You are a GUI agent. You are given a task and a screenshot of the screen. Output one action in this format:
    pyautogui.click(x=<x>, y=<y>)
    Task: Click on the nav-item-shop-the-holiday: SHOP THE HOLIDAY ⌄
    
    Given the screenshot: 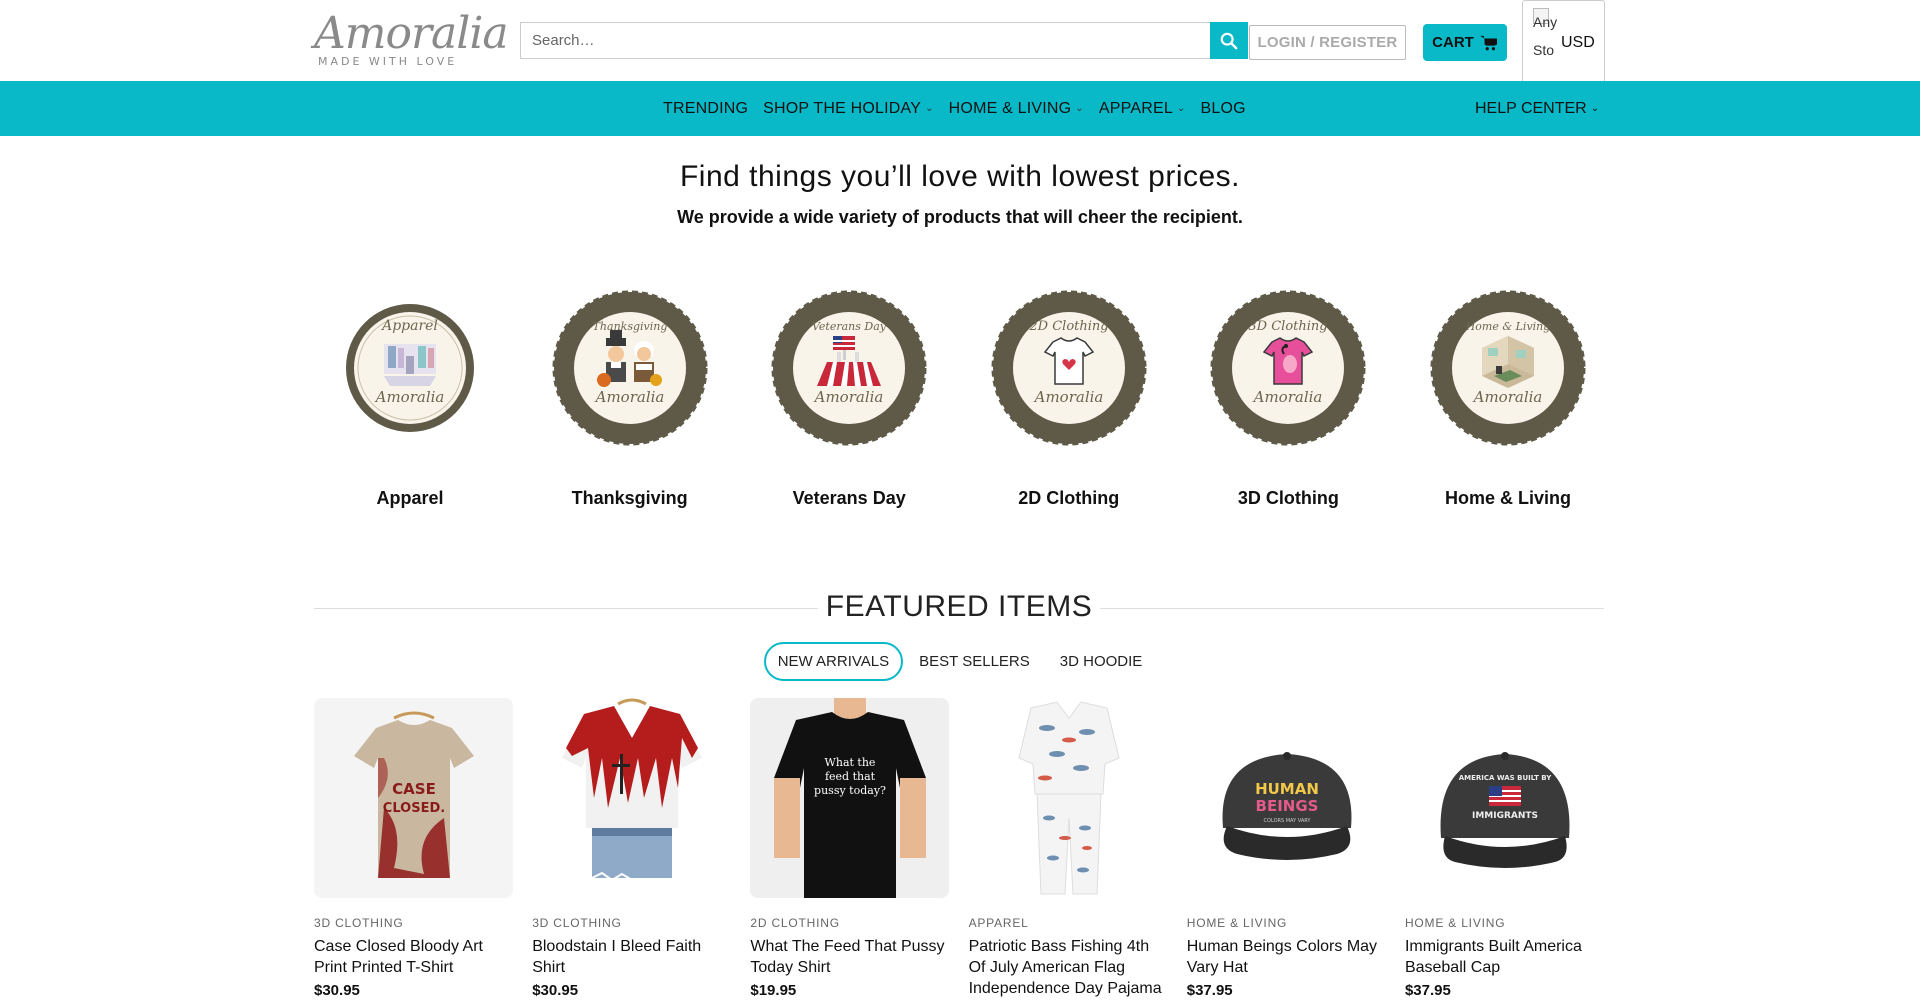 What is the action you would take?
    pyautogui.click(x=848, y=109)
    